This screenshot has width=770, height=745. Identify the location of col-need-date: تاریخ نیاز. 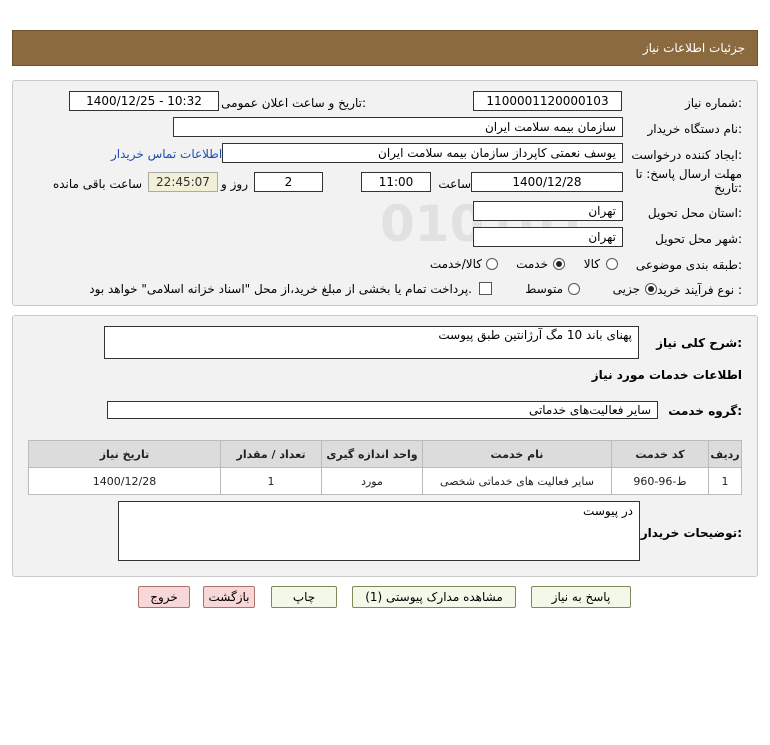
(124, 454).